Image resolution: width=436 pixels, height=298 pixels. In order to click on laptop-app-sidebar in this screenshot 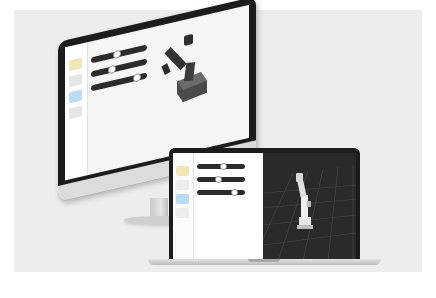, I will do `click(183, 207)`.